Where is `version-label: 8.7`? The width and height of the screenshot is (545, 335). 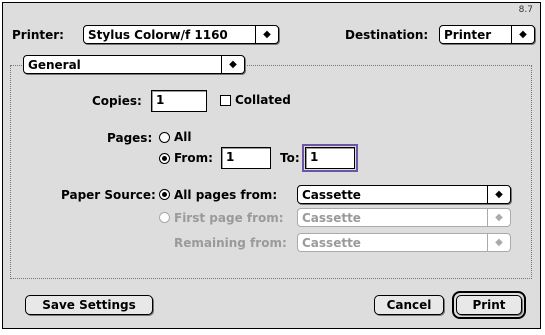 version-label: 8.7 is located at coordinates (525, 10).